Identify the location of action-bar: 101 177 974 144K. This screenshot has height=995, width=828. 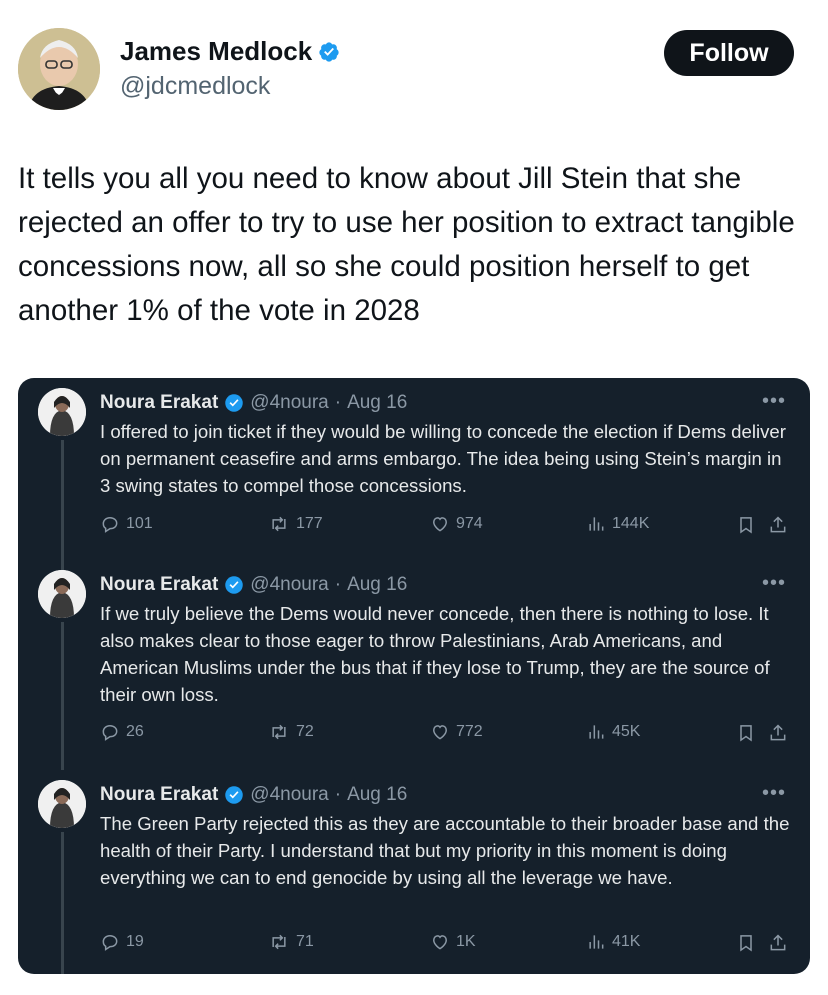
(445, 526).